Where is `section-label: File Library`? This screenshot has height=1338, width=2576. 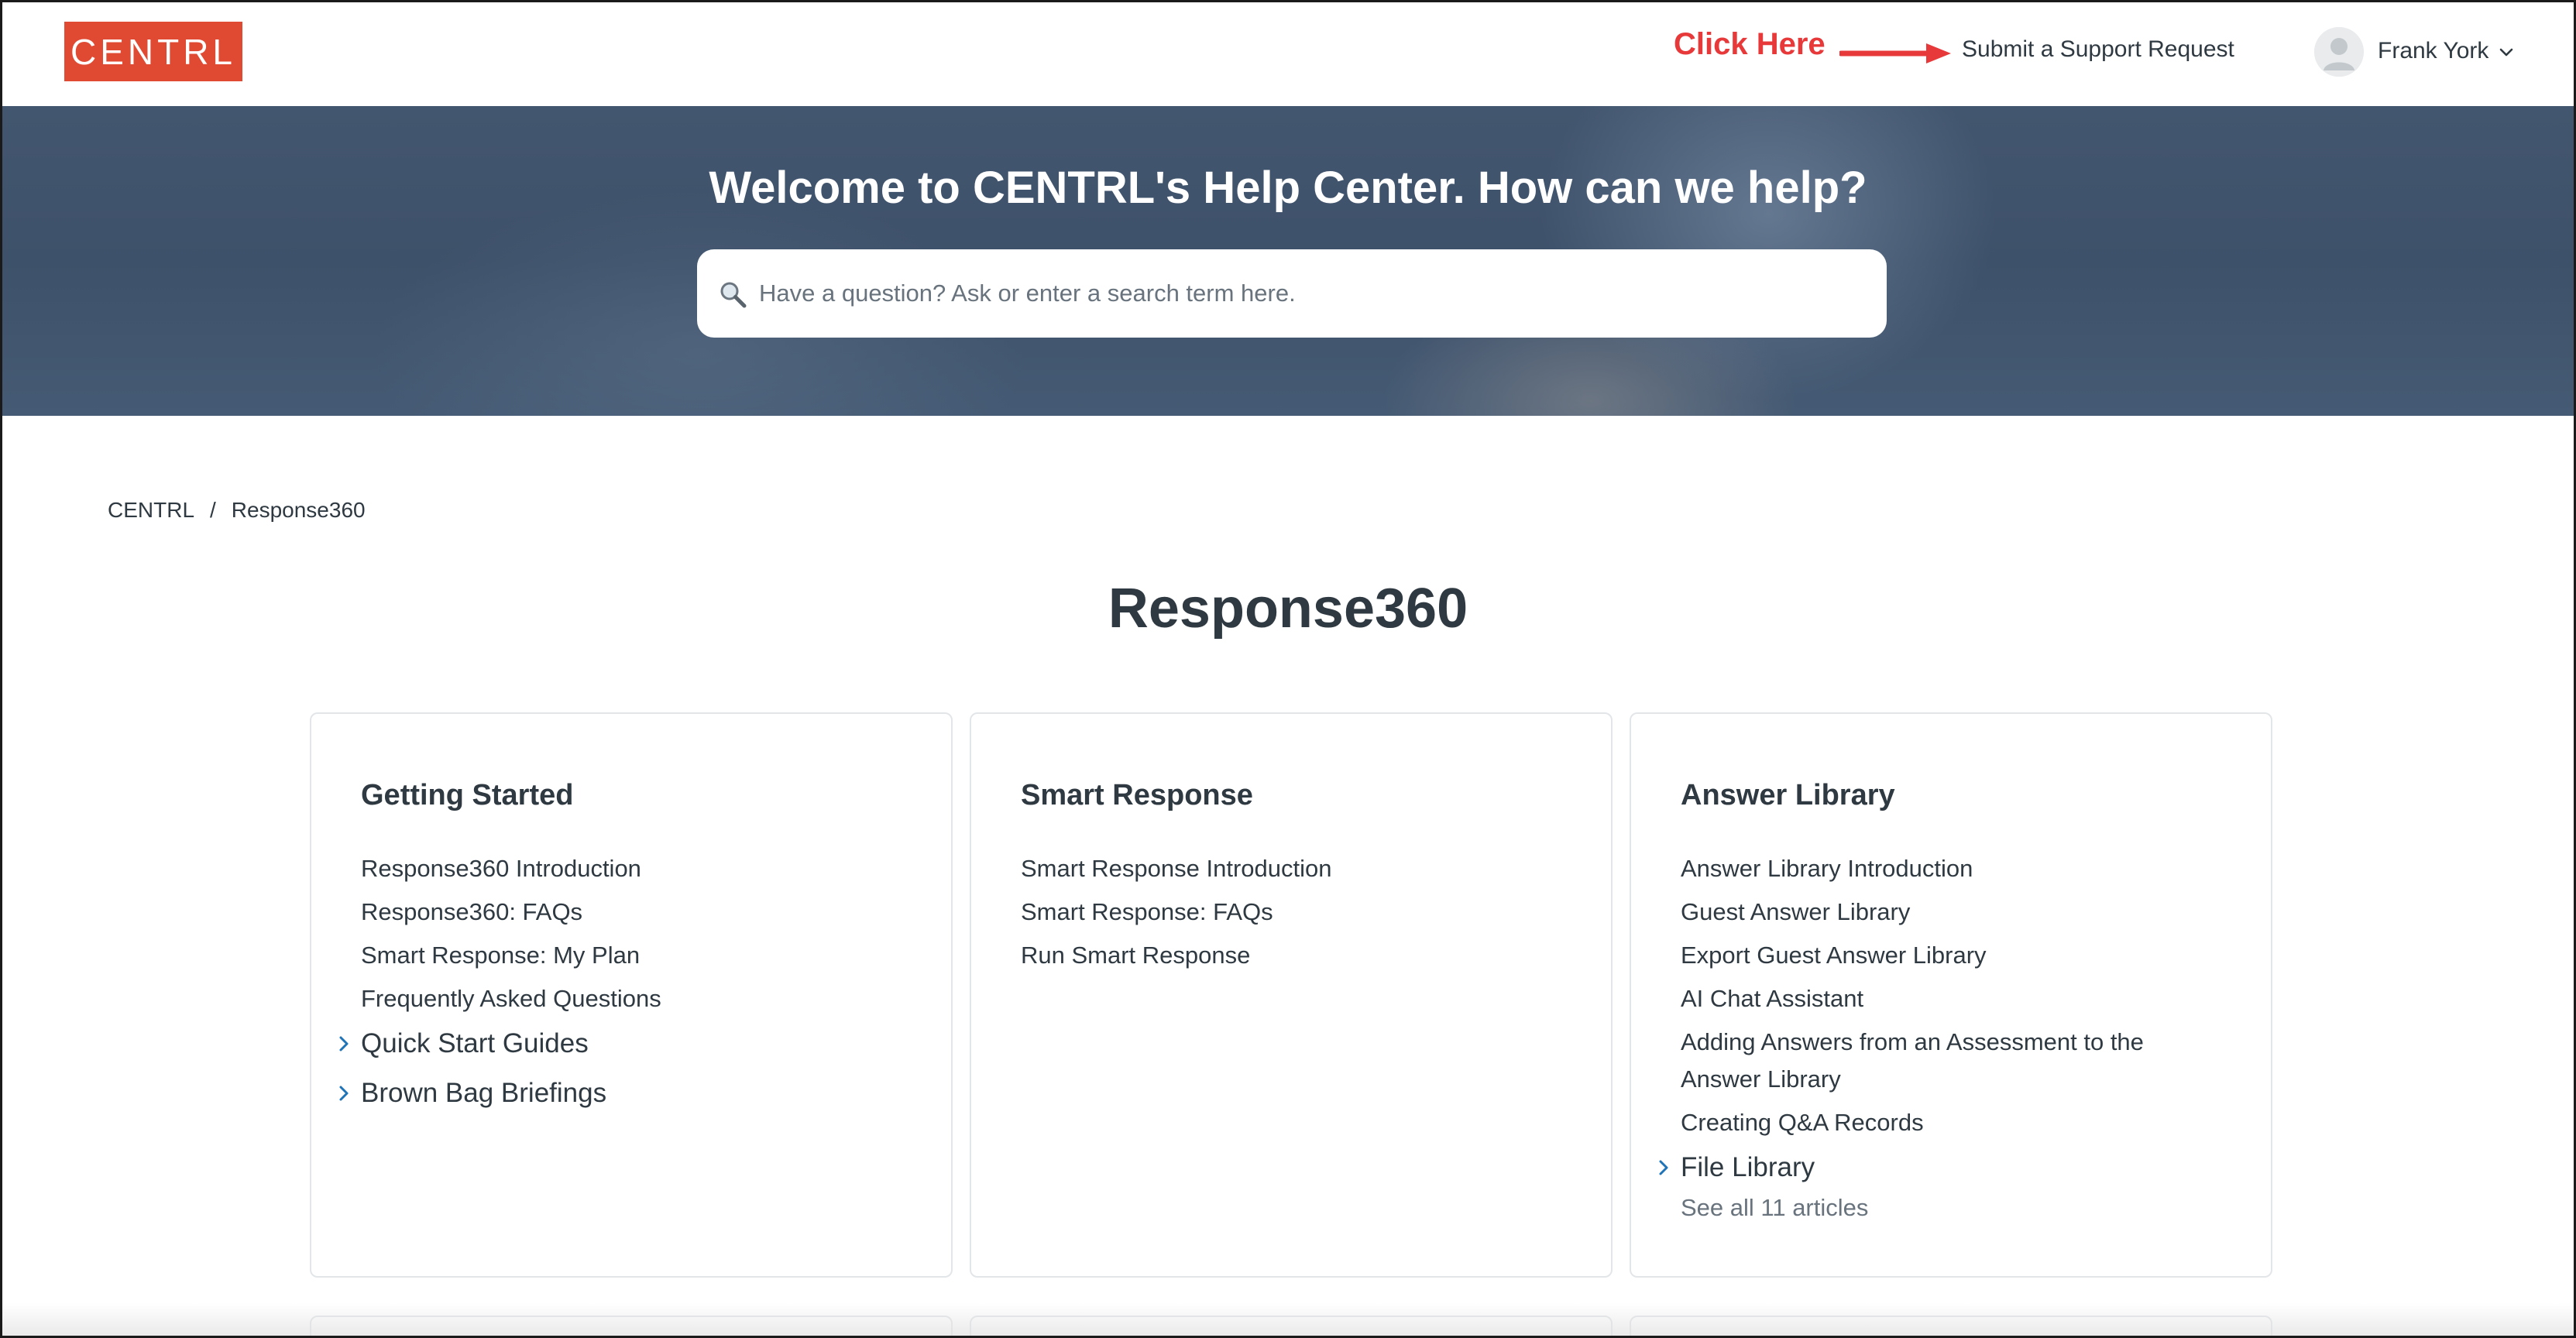 section-label: File Library is located at coordinates (1748, 1167).